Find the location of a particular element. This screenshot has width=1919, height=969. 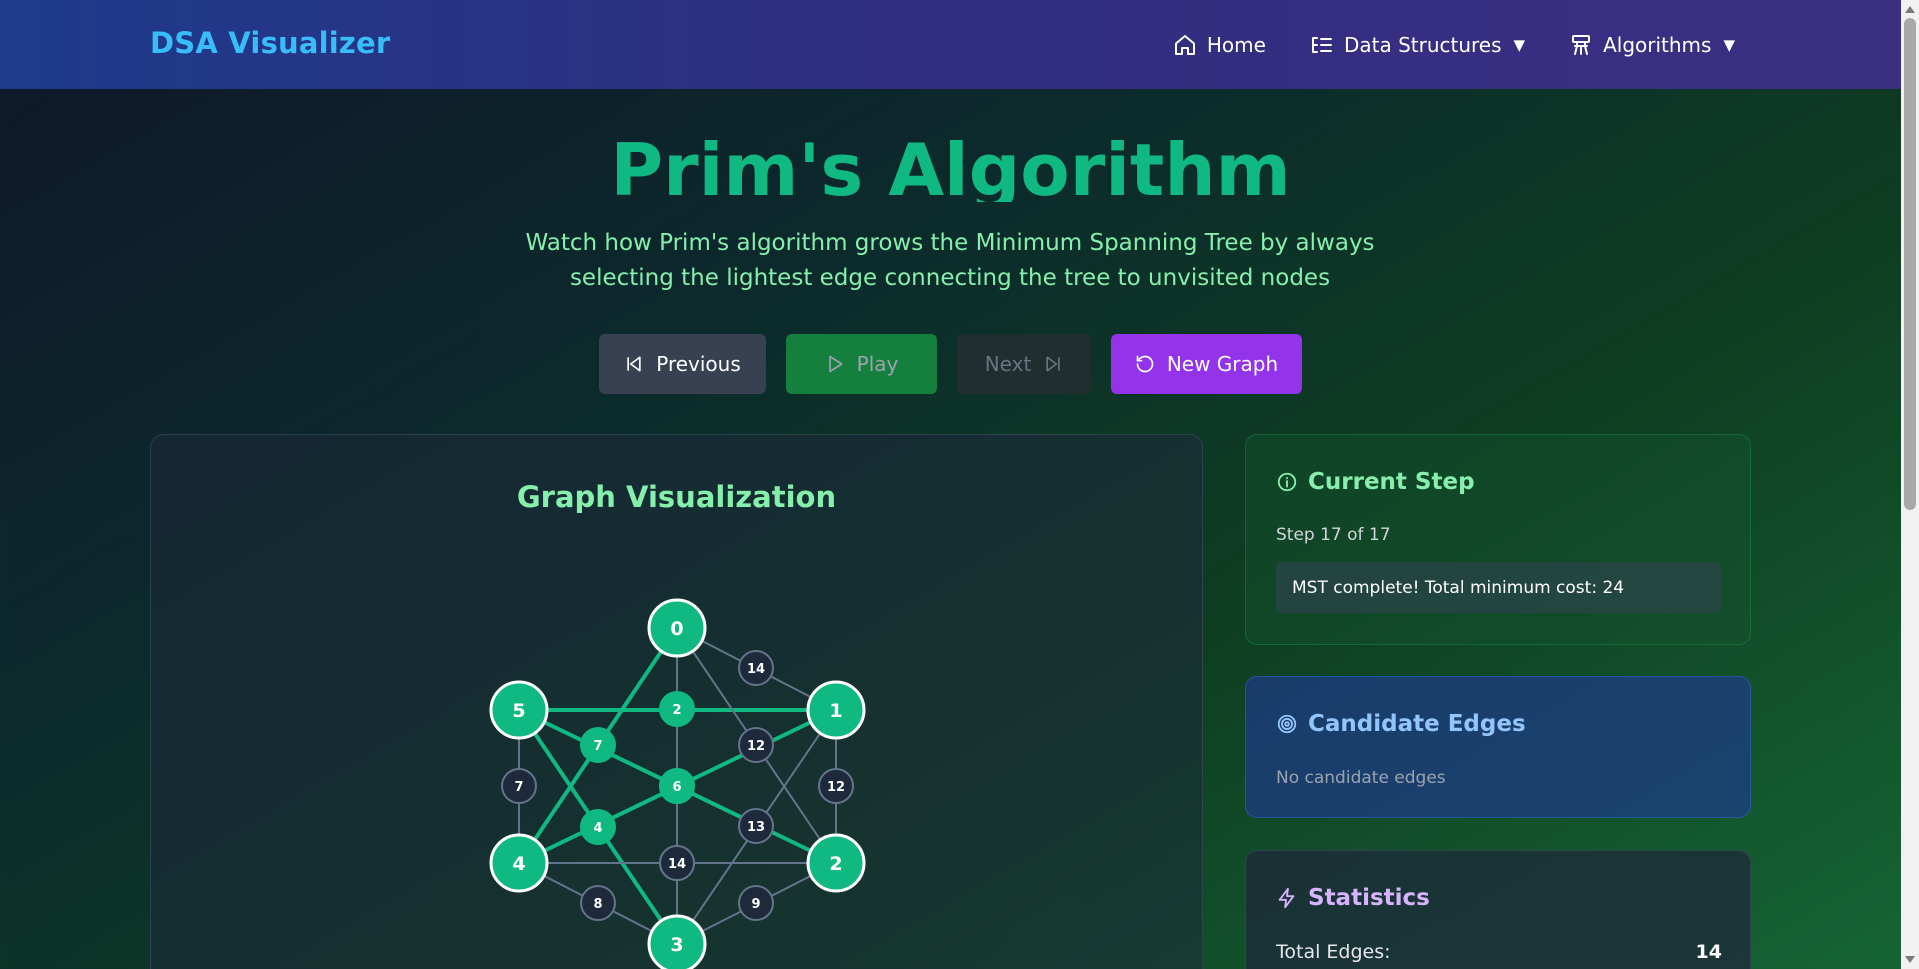

nav-data-structures-label: Data Structures is located at coordinates (1422, 44).